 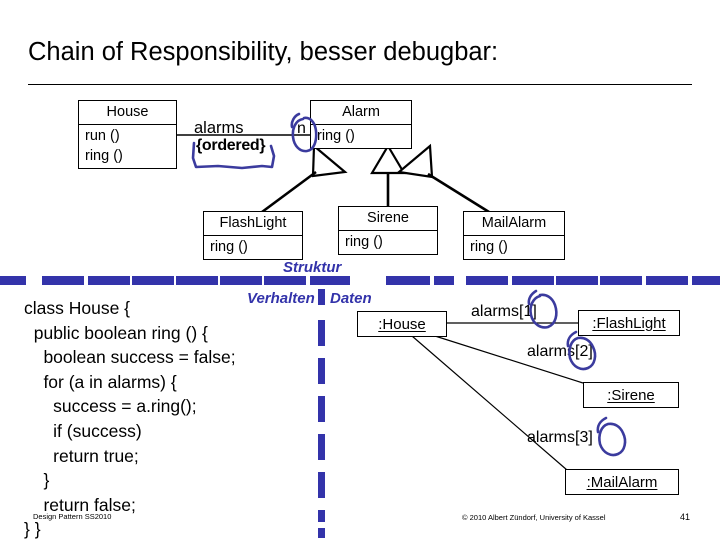 What do you see at coordinates (304, 134) in the screenshot?
I see `ink-circle-multiplicity` at bounding box center [304, 134].